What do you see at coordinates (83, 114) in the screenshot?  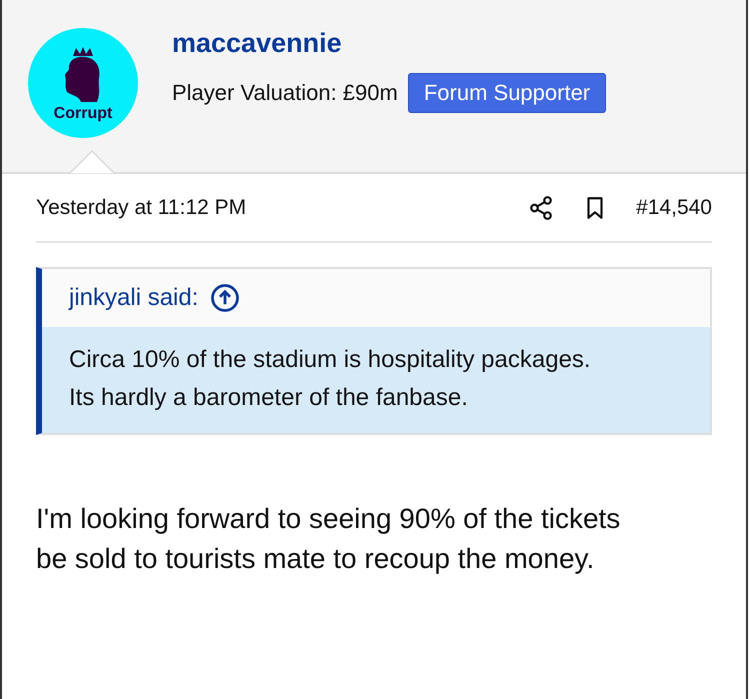 I see `avatar-label: Corrupt` at bounding box center [83, 114].